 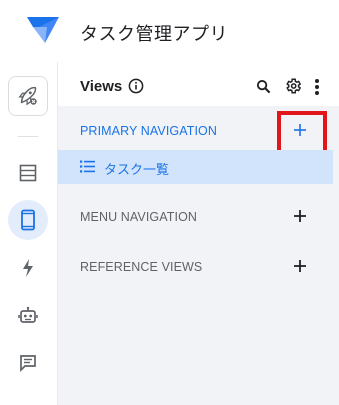 What do you see at coordinates (198, 84) in the screenshot?
I see `views-panel-header: Views` at bounding box center [198, 84].